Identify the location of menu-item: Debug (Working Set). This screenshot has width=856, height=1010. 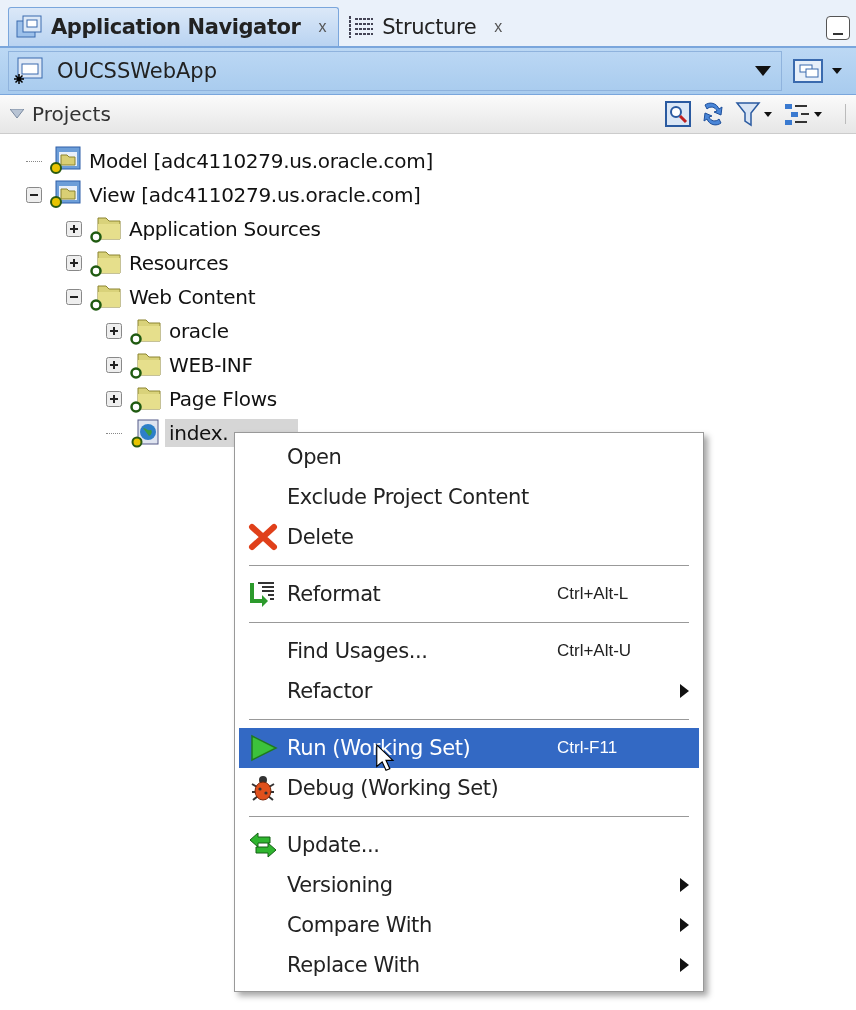
(469, 788).